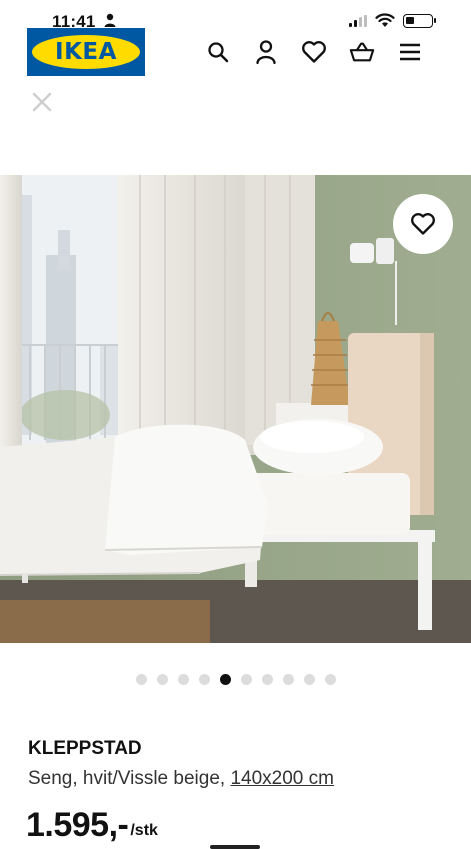 The image size is (471, 849). Describe the element at coordinates (385, 20) in the screenshot. I see `wifi-icon` at that location.